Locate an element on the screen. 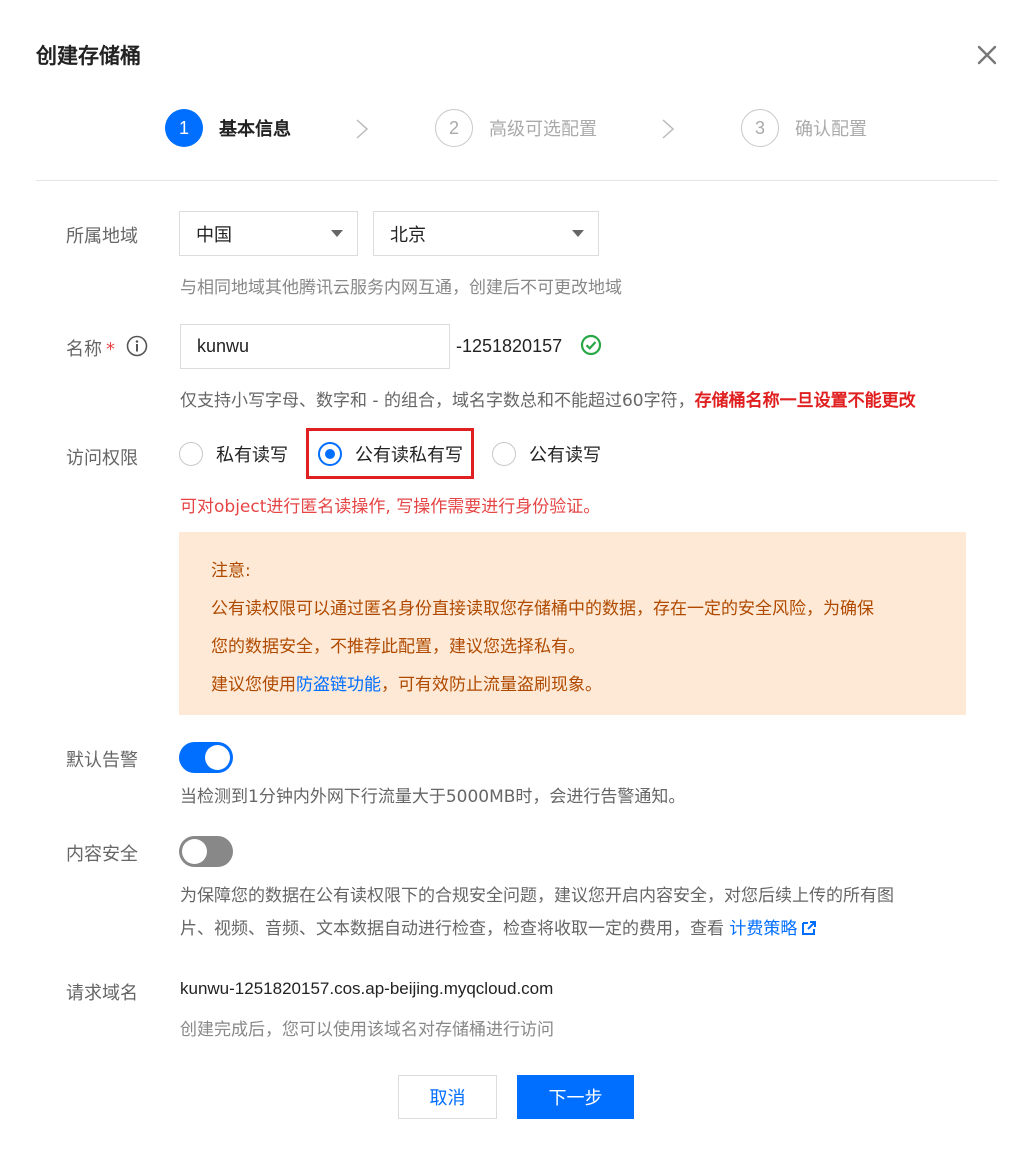 The image size is (1034, 1163). radio-private-rw: 私有读写 is located at coordinates (233, 454).